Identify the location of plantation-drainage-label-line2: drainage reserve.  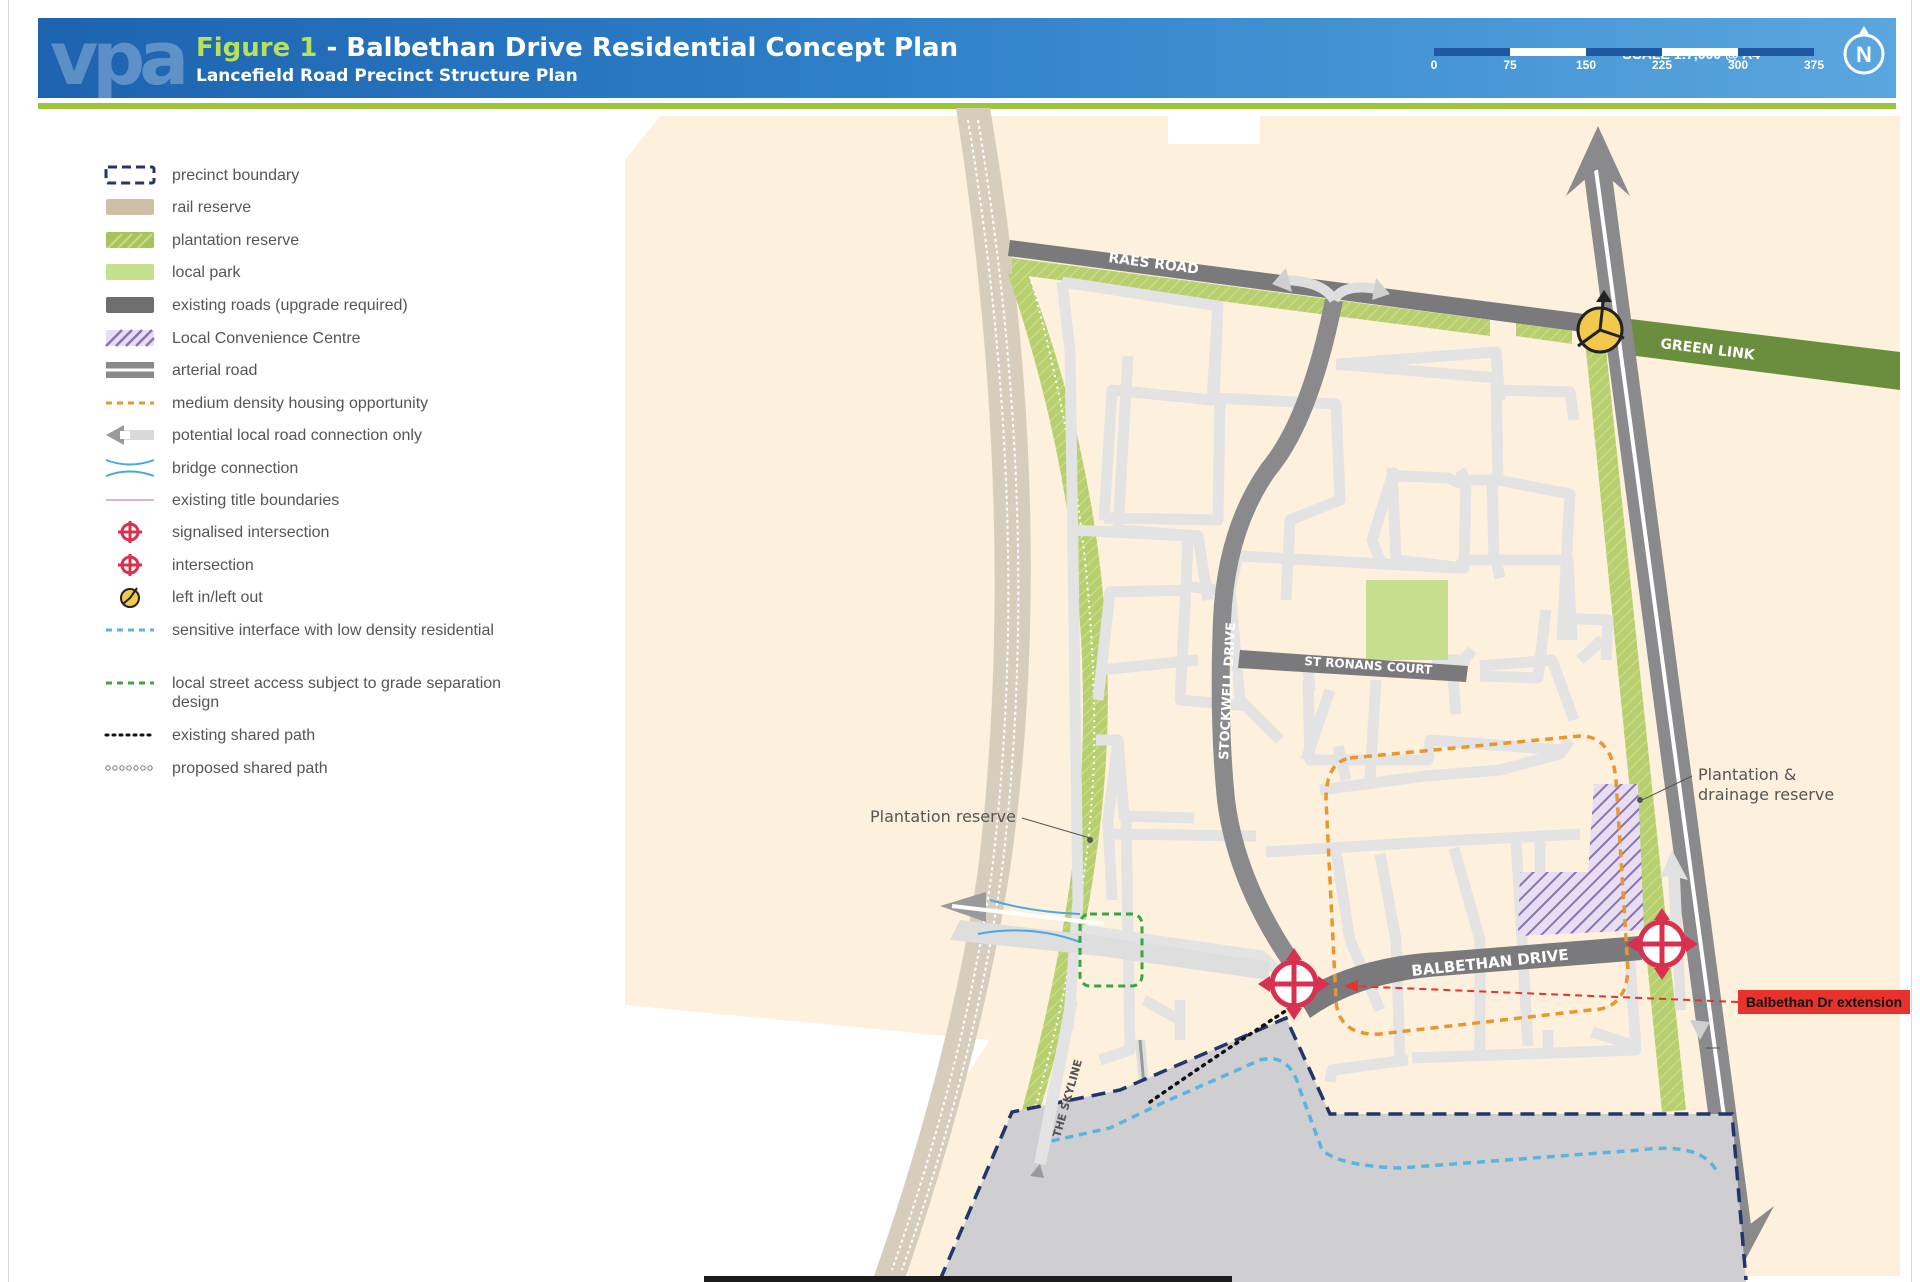
(1766, 794).